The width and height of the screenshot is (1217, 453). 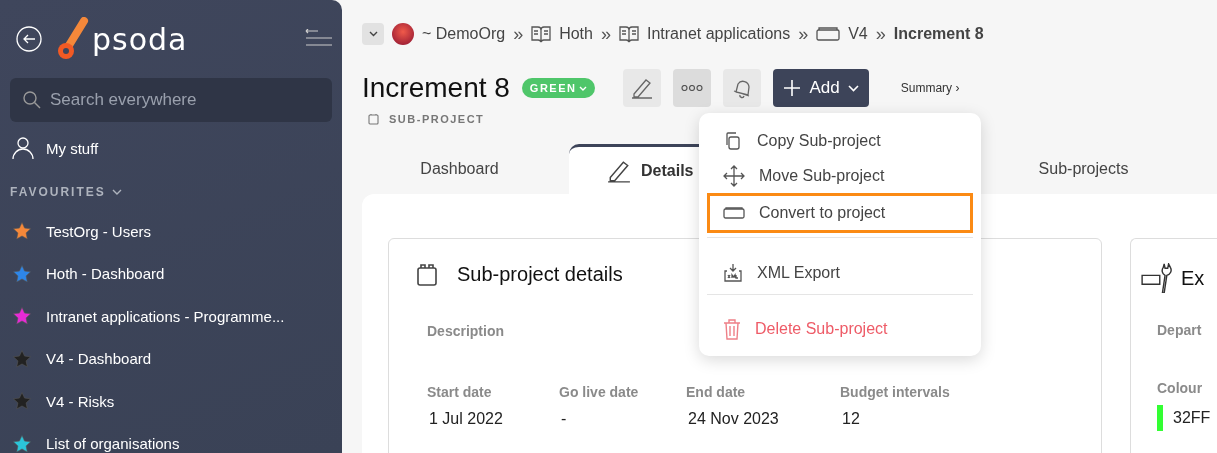 I want to click on field-value: 1 Jul 2022, so click(x=466, y=419).